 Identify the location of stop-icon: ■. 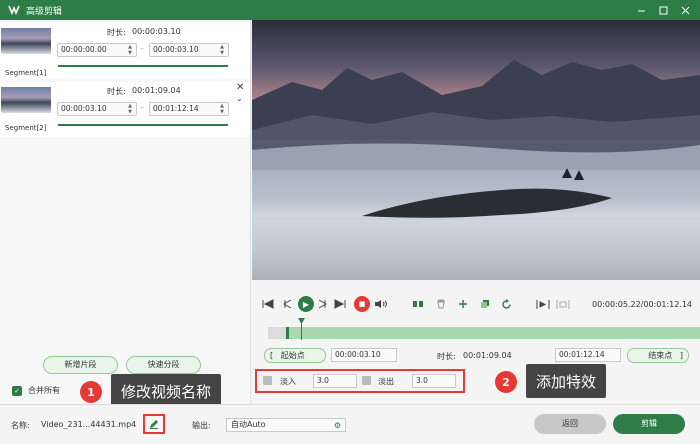
(362, 304).